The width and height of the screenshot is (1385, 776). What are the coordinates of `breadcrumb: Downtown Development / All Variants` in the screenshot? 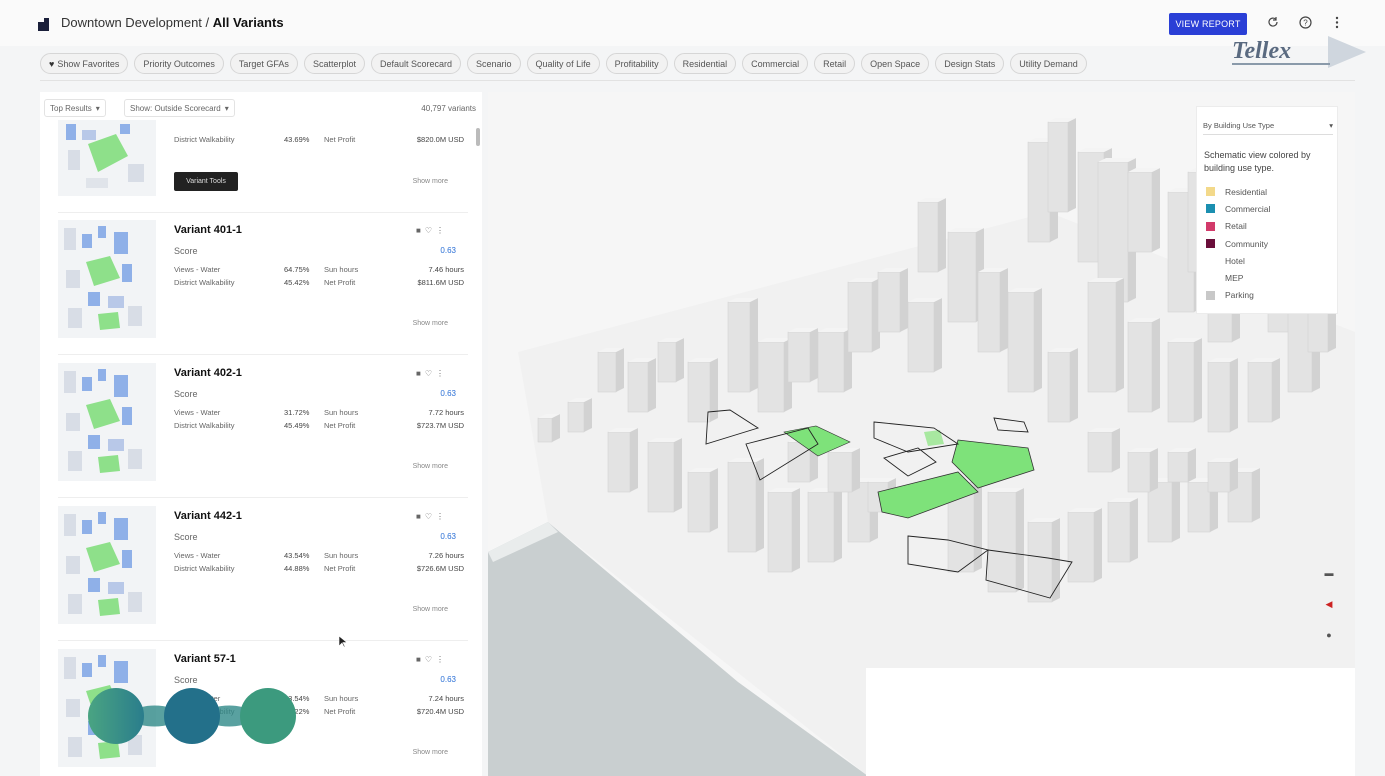 It's located at (172, 22).